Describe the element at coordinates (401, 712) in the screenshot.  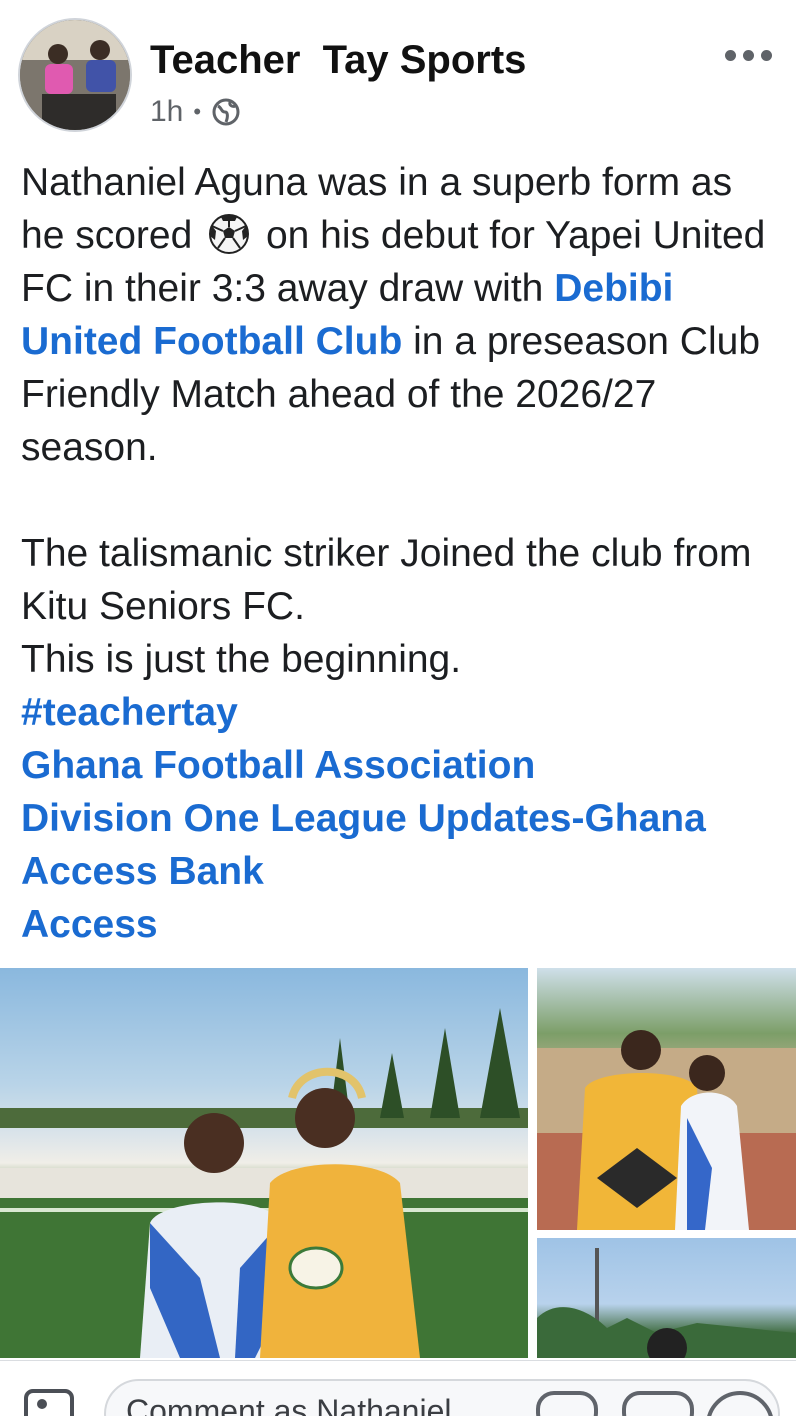
I see `hashtag-link: #teachertay` at that location.